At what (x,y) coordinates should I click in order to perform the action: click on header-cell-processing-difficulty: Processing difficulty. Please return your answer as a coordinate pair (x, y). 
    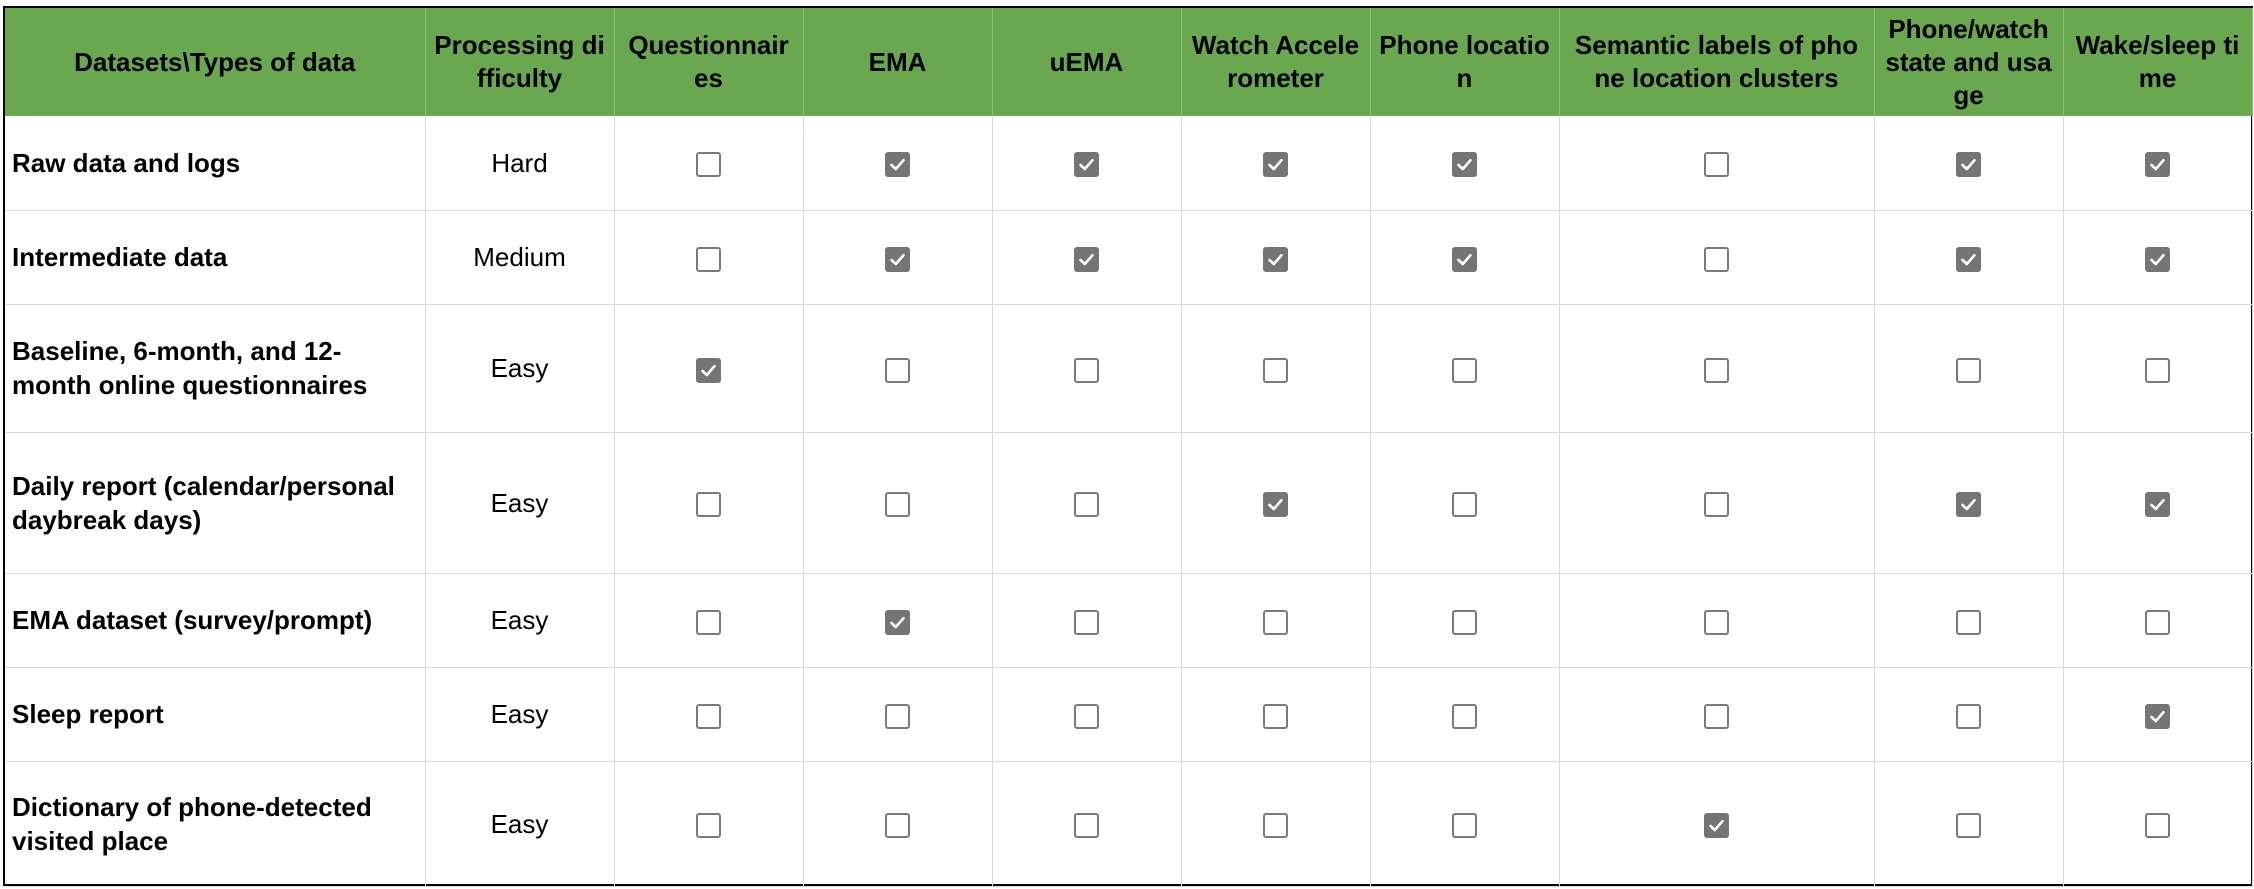
    Looking at the image, I should click on (520, 62).